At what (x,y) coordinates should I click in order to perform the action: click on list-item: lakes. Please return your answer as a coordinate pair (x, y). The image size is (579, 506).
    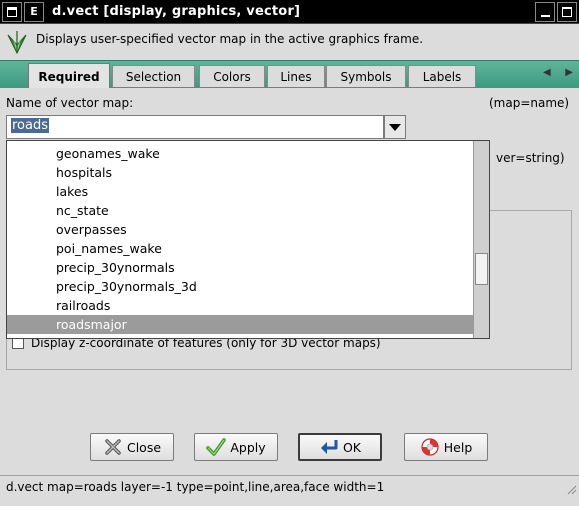
    Looking at the image, I should click on (248, 191).